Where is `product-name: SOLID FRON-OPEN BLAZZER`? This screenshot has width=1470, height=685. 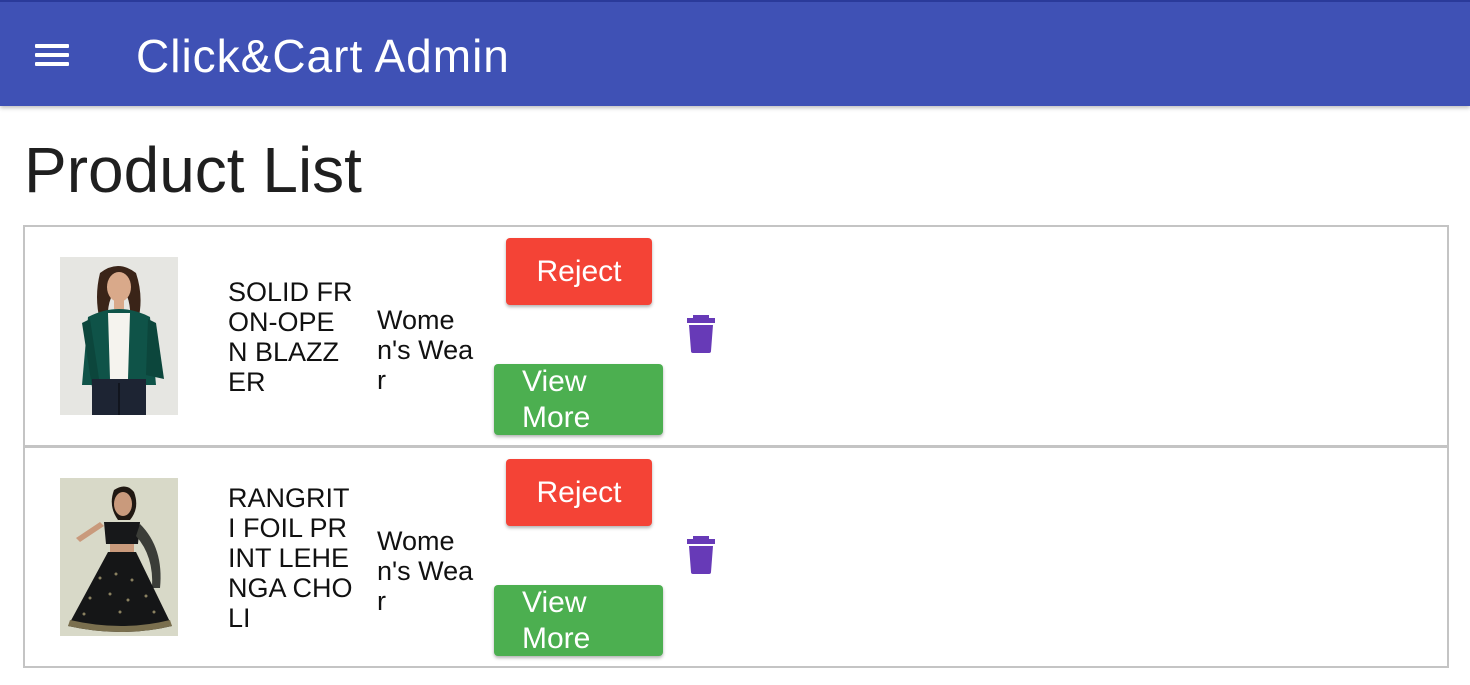
product-name: SOLID FRON-OPEN BLAZZER is located at coordinates (290, 337).